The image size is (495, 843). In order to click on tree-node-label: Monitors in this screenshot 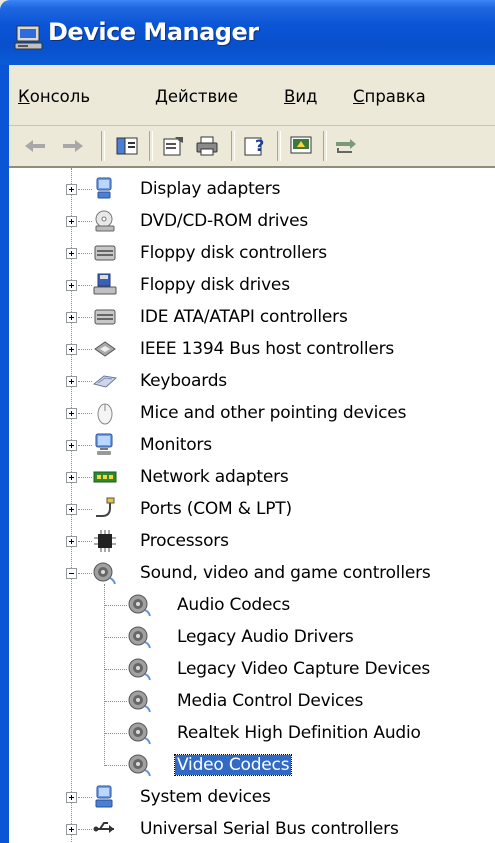, I will do `click(176, 445)`.